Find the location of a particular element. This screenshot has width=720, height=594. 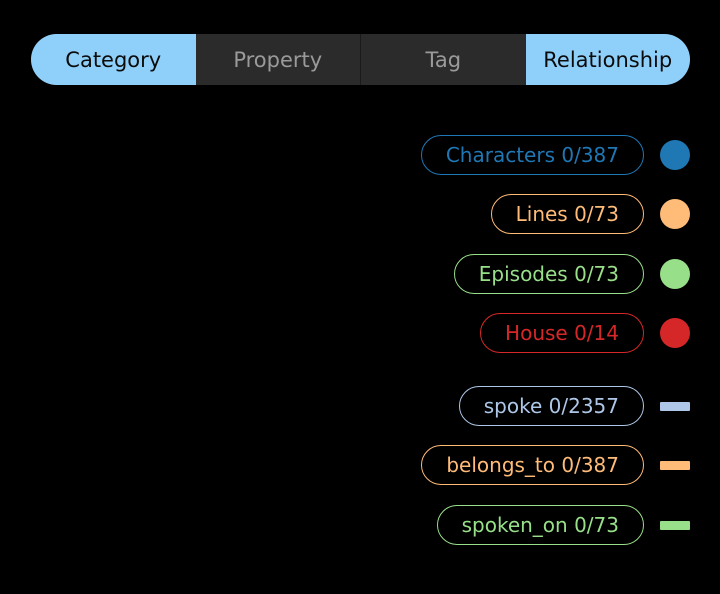

legend-pill: House 0/14 is located at coordinates (562, 333).